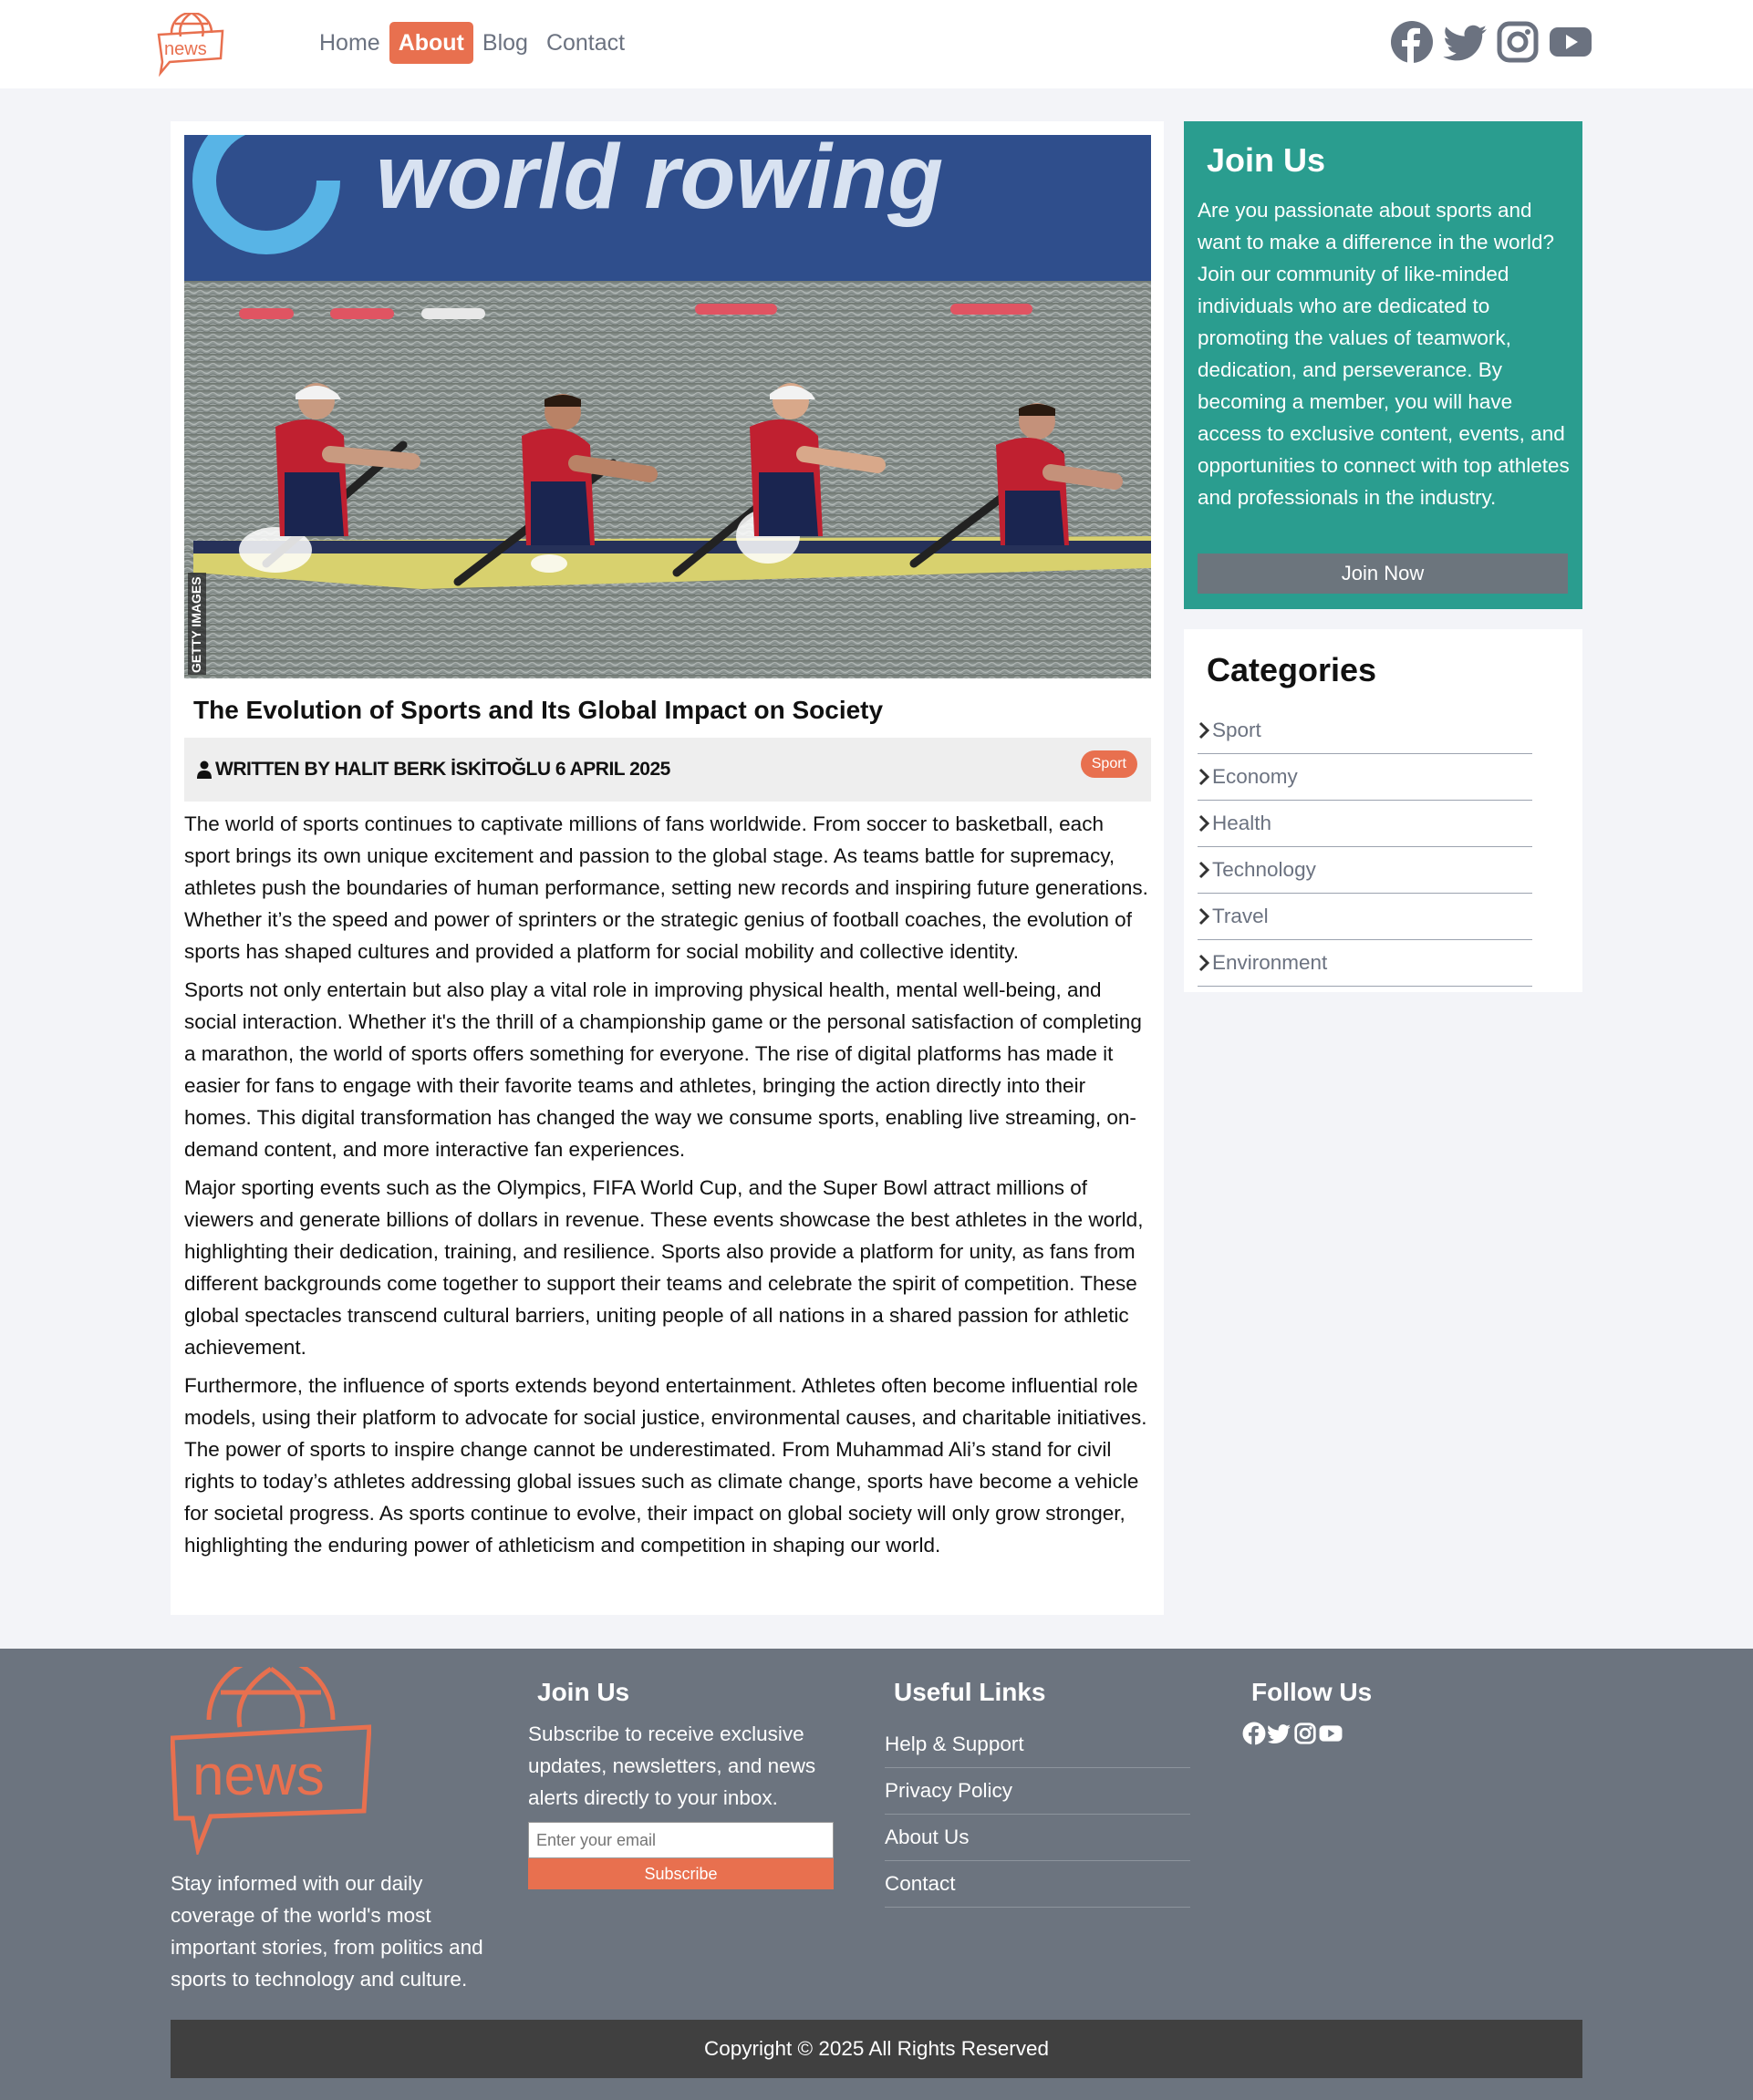 This screenshot has width=1753, height=2100. I want to click on category-label: Economy, so click(1255, 777).